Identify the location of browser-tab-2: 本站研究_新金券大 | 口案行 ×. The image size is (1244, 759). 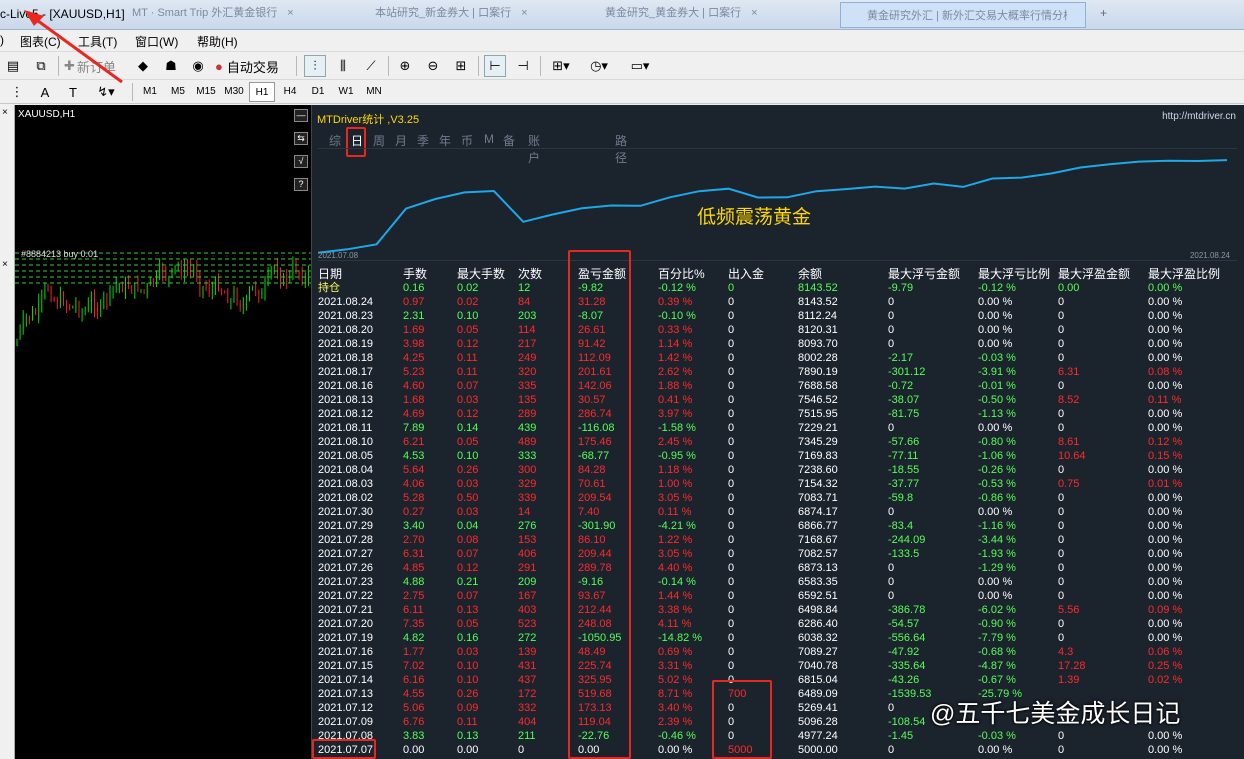
(470, 15).